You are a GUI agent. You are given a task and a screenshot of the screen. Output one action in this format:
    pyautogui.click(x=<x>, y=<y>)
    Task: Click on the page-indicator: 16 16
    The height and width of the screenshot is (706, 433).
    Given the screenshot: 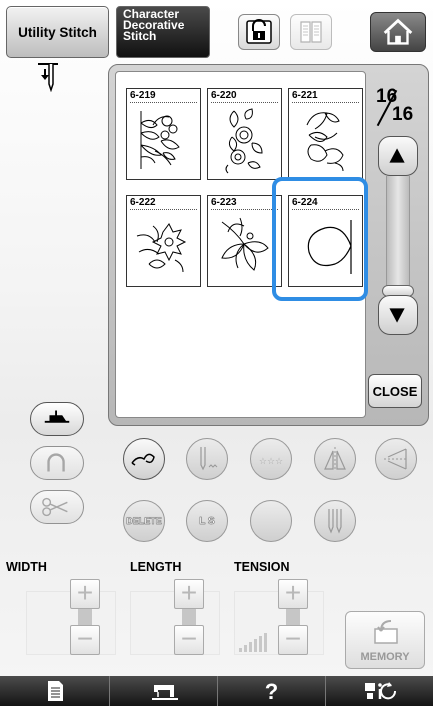 What is the action you would take?
    pyautogui.click(x=395, y=108)
    